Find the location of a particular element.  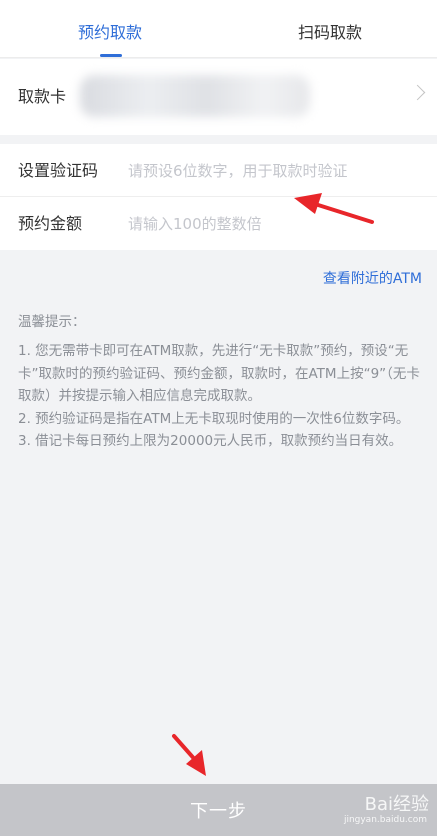

tip-item: 3. 借记卡每日预约上限为20000元人民币，取款预约当日有效。 is located at coordinates (210, 441).